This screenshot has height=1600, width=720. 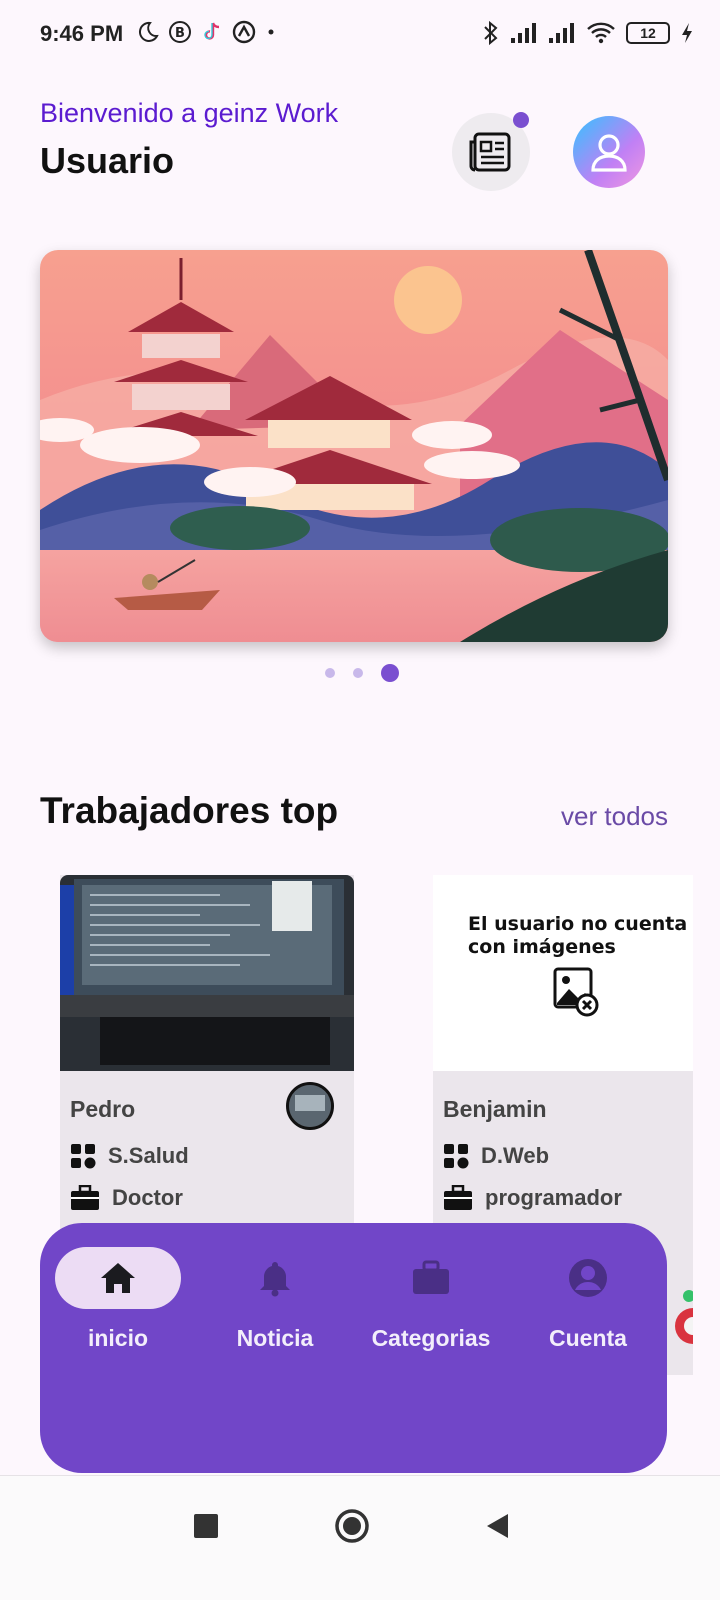 What do you see at coordinates (521, 120) in the screenshot?
I see `notification-dot` at bounding box center [521, 120].